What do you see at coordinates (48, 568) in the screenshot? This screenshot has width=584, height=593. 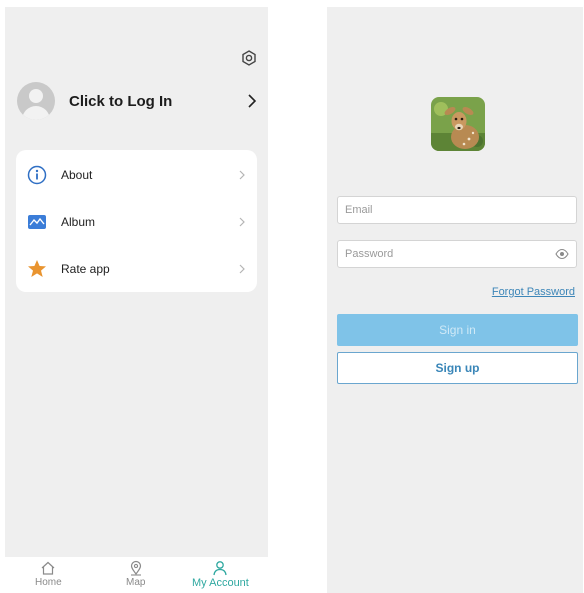 I see `home-icon` at bounding box center [48, 568].